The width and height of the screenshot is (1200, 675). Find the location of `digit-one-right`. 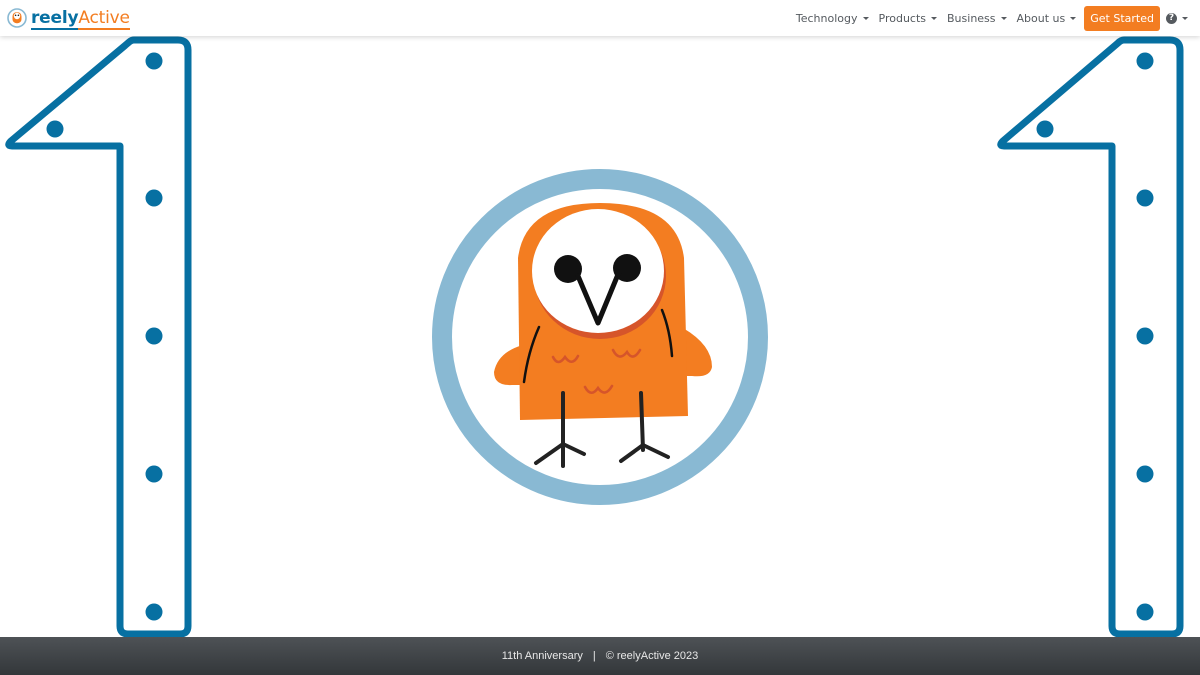

digit-one-right is located at coordinates (1090, 336).